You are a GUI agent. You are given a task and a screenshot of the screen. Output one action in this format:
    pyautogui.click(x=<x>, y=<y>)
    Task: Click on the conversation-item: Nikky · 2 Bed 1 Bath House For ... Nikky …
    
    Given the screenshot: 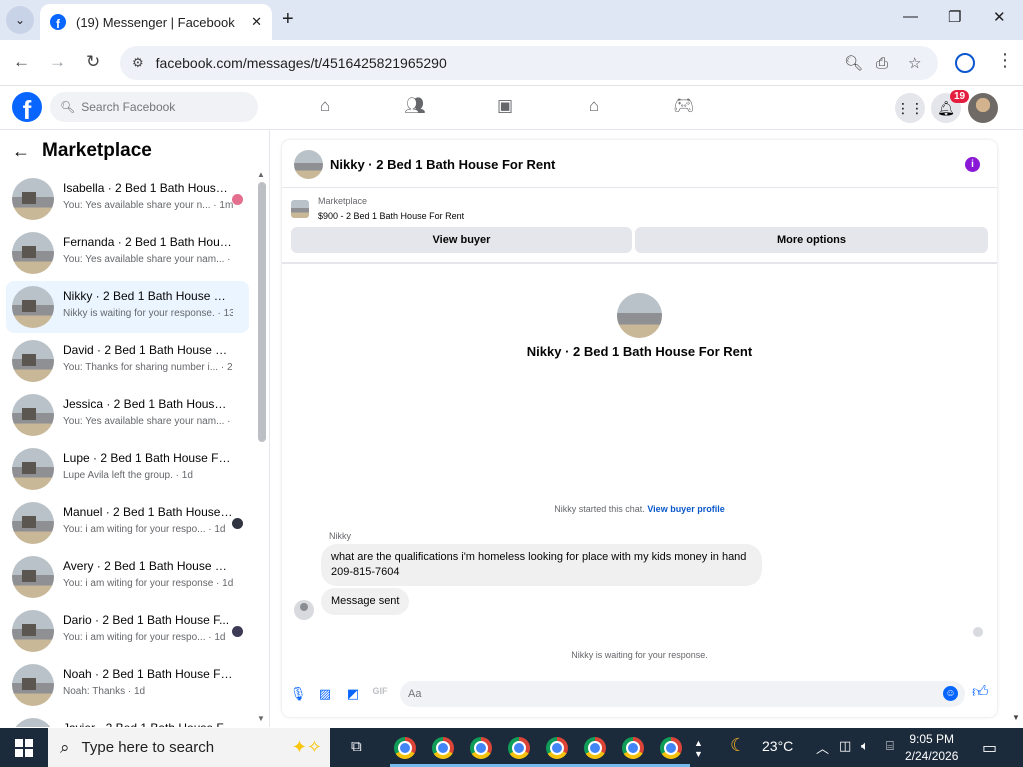 What is the action you would take?
    pyautogui.click(x=127, y=307)
    